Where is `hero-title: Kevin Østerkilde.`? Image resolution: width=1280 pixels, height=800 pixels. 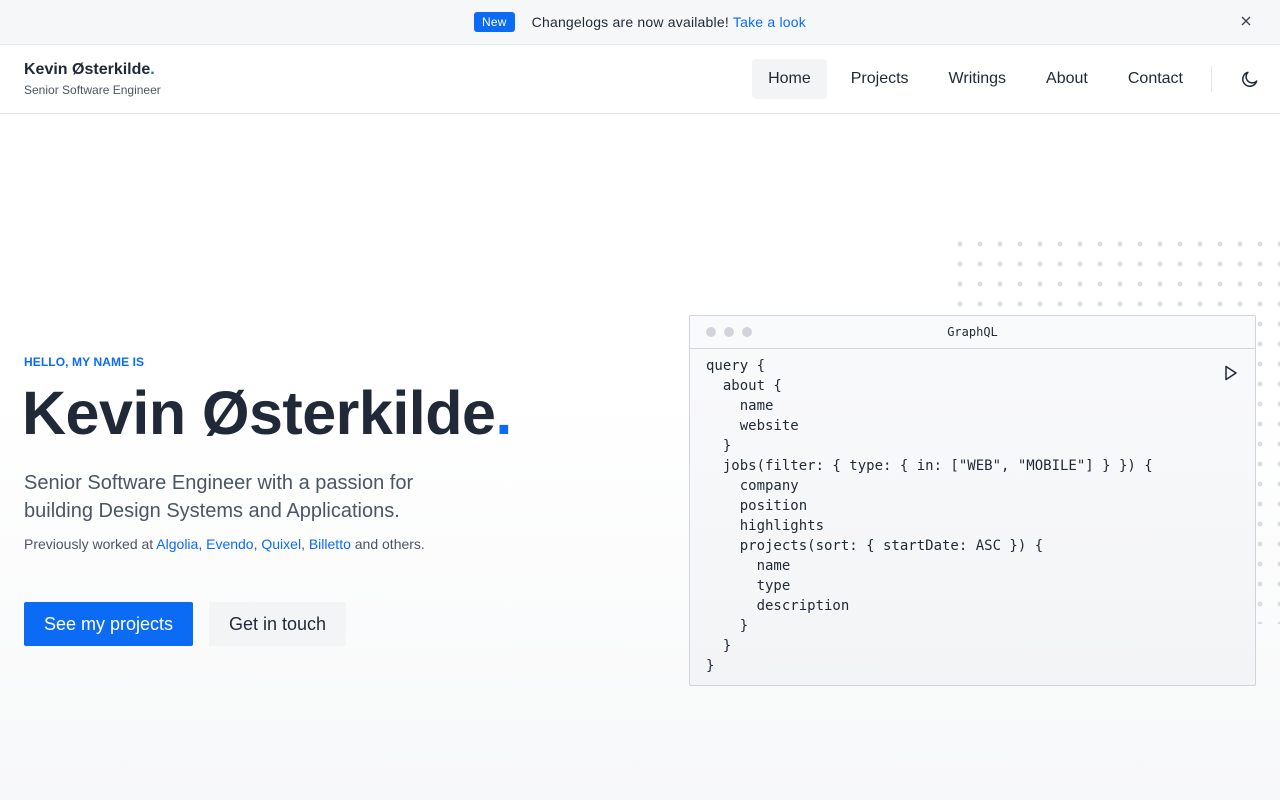 hero-title: Kevin Østerkilde. is located at coordinates (267, 413).